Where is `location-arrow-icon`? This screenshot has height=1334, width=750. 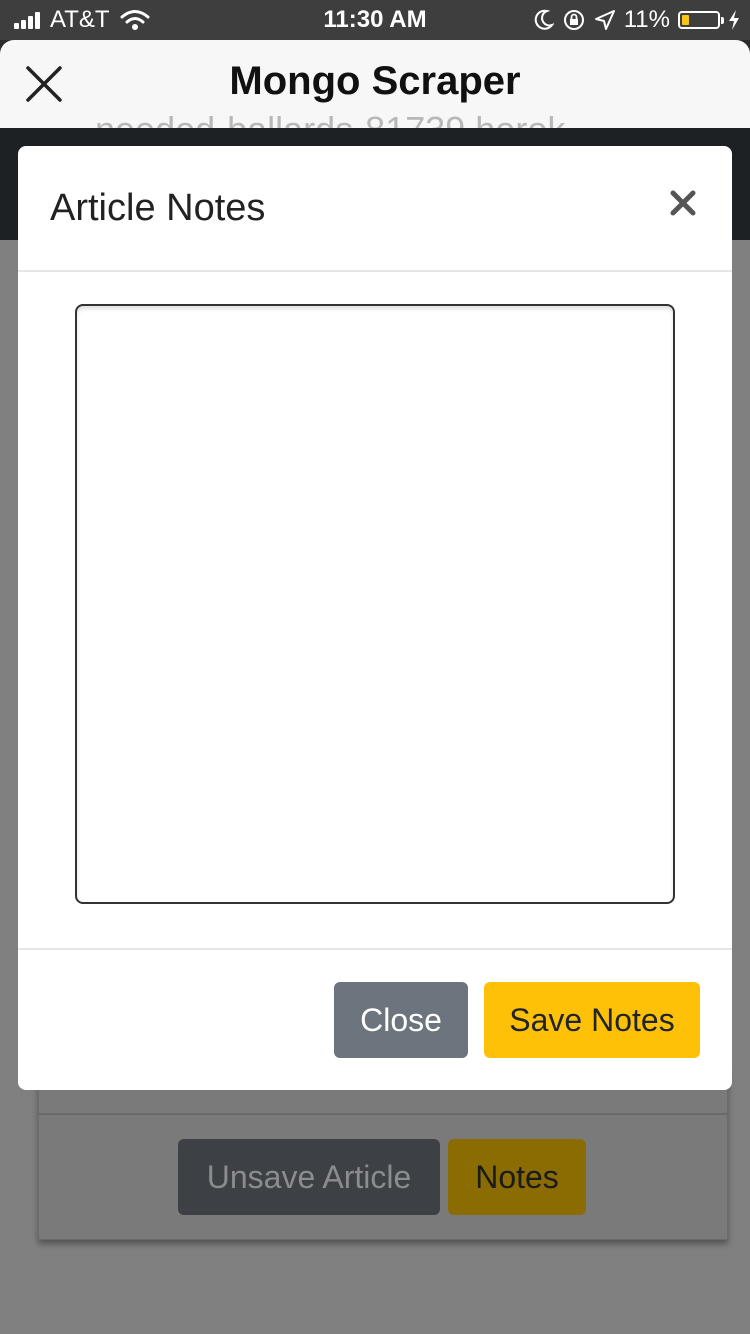 location-arrow-icon is located at coordinates (604, 20).